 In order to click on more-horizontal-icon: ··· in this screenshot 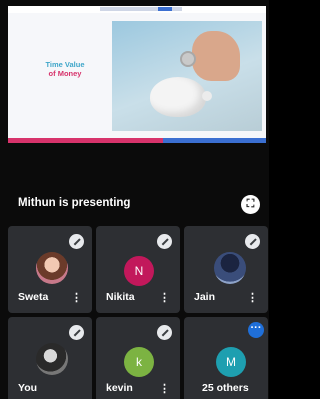, I will do `click(256, 330)`.